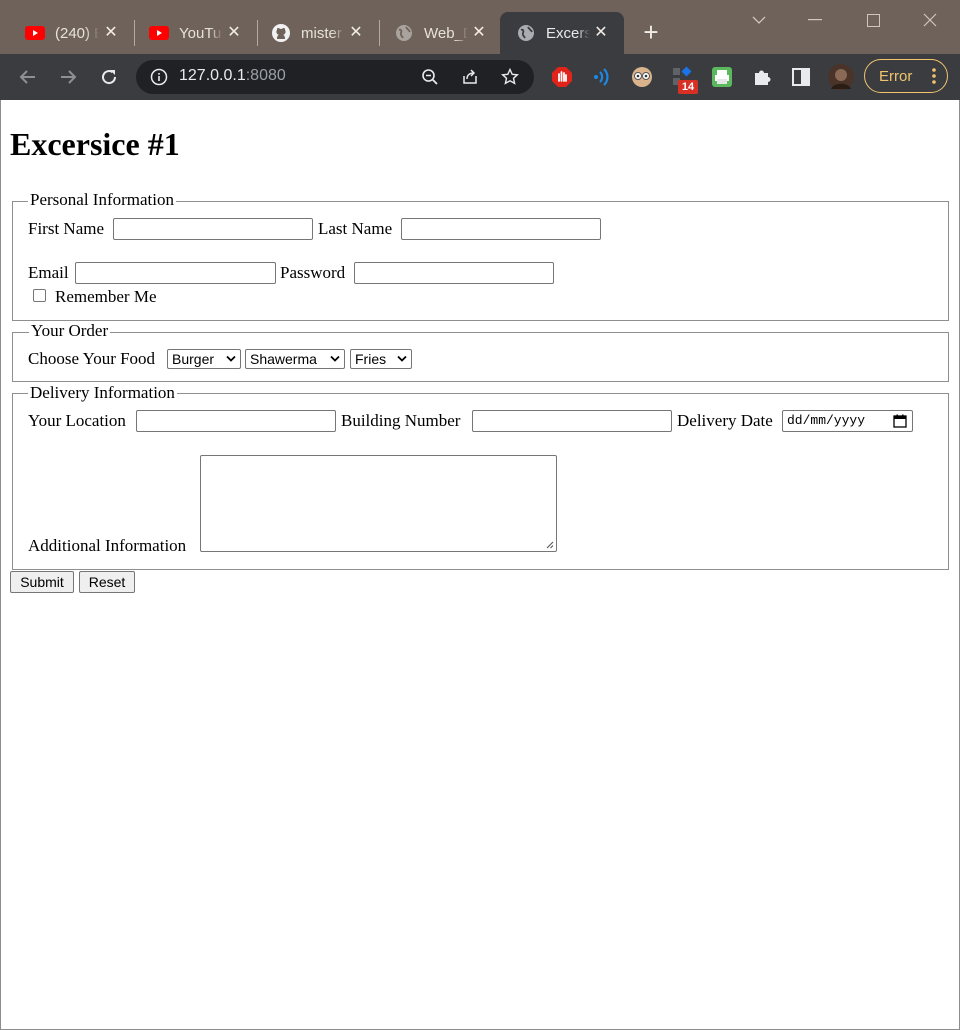 The height and width of the screenshot is (1030, 960). What do you see at coordinates (562, 77) in the screenshot?
I see `adblock-icon` at bounding box center [562, 77].